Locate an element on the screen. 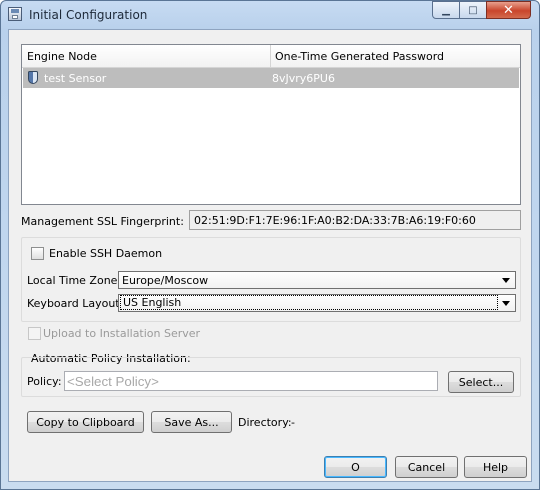 This screenshot has width=540, height=490. engine-node-cell: test Sensor is located at coordinates (75, 78).